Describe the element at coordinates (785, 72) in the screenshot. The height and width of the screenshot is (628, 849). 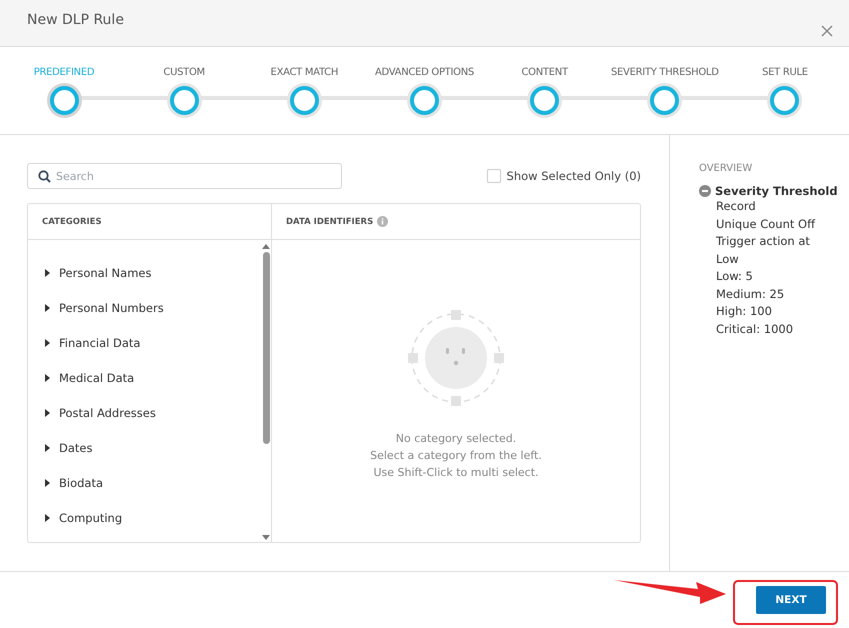
I see `step-label: SET RULE` at that location.